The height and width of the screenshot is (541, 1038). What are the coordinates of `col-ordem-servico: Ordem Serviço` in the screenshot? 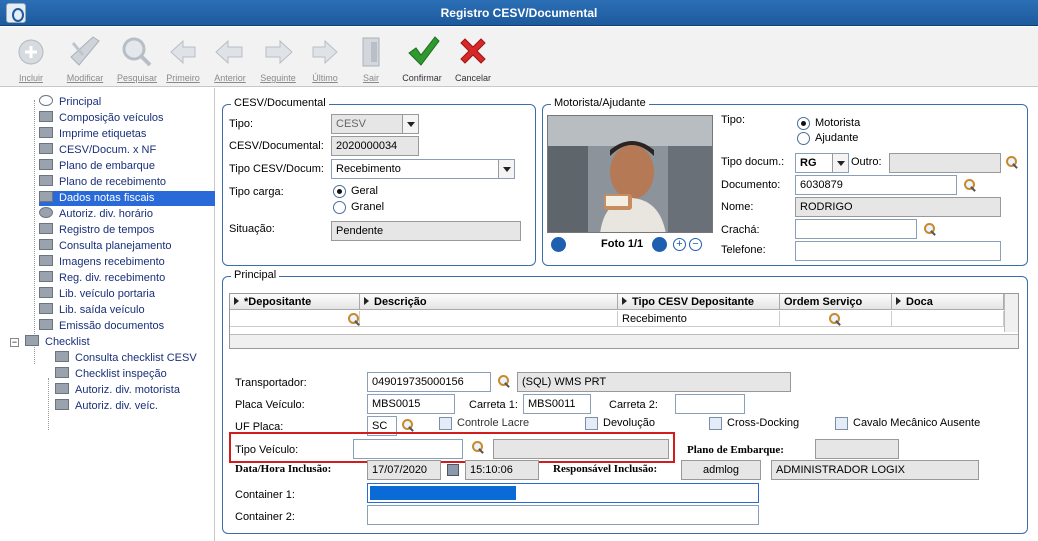 It's located at (836, 302).